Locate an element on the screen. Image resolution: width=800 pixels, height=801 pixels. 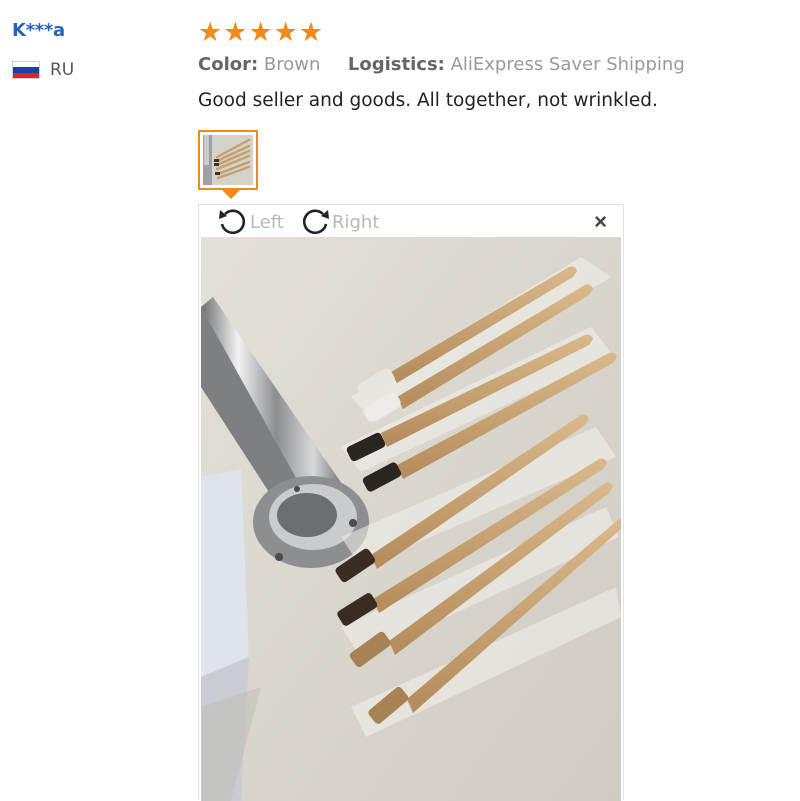
rotate-left-label: Left is located at coordinates (267, 222).